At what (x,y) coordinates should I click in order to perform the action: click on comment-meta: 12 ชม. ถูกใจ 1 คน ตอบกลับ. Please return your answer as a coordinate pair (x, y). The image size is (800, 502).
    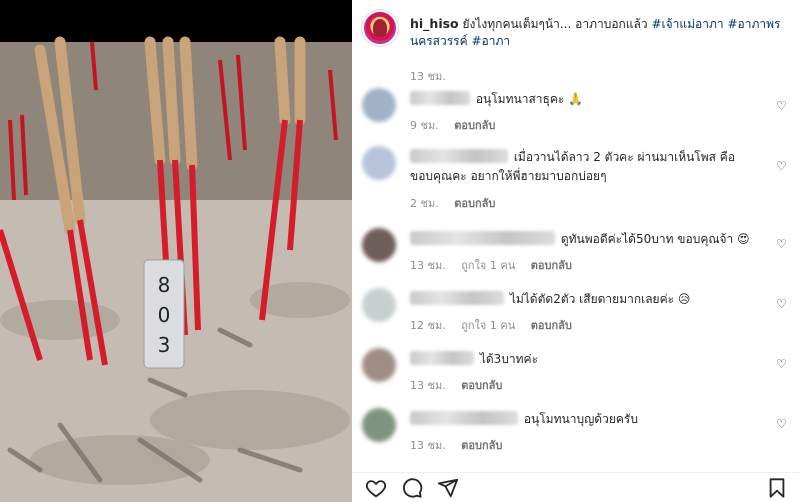
    Looking at the image, I should click on (497, 325).